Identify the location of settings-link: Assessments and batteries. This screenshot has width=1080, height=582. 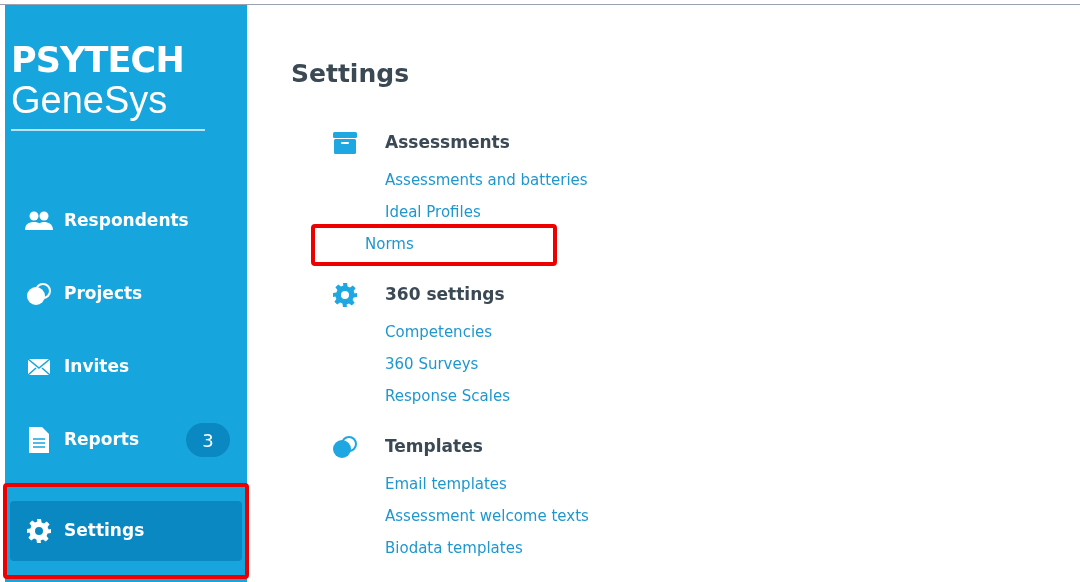
(486, 180).